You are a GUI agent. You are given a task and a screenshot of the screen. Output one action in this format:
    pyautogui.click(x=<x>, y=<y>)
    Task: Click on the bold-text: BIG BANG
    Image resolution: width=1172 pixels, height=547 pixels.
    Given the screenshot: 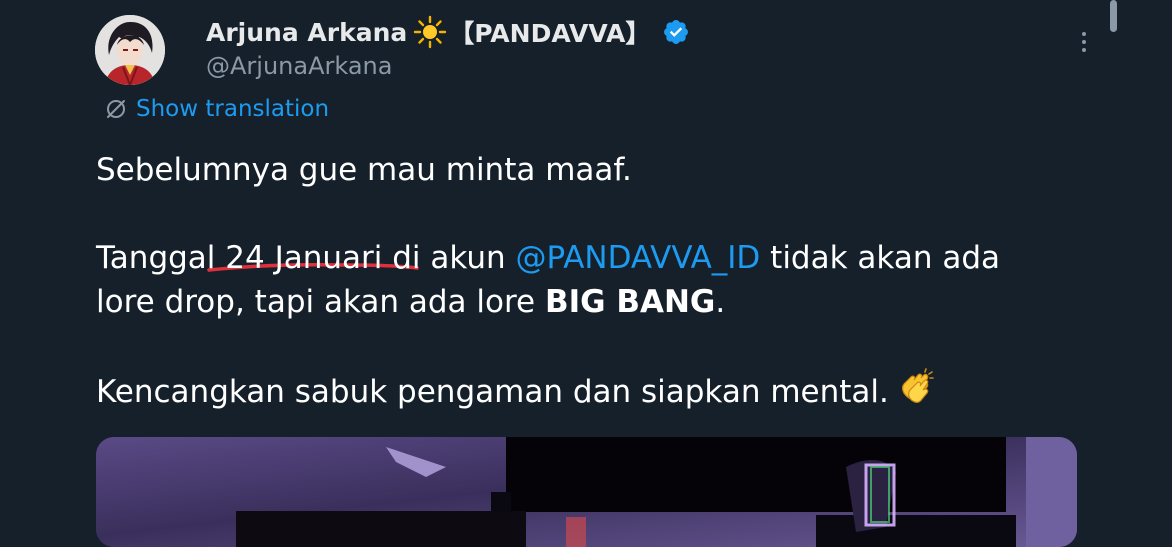 What is the action you would take?
    pyautogui.click(x=630, y=302)
    